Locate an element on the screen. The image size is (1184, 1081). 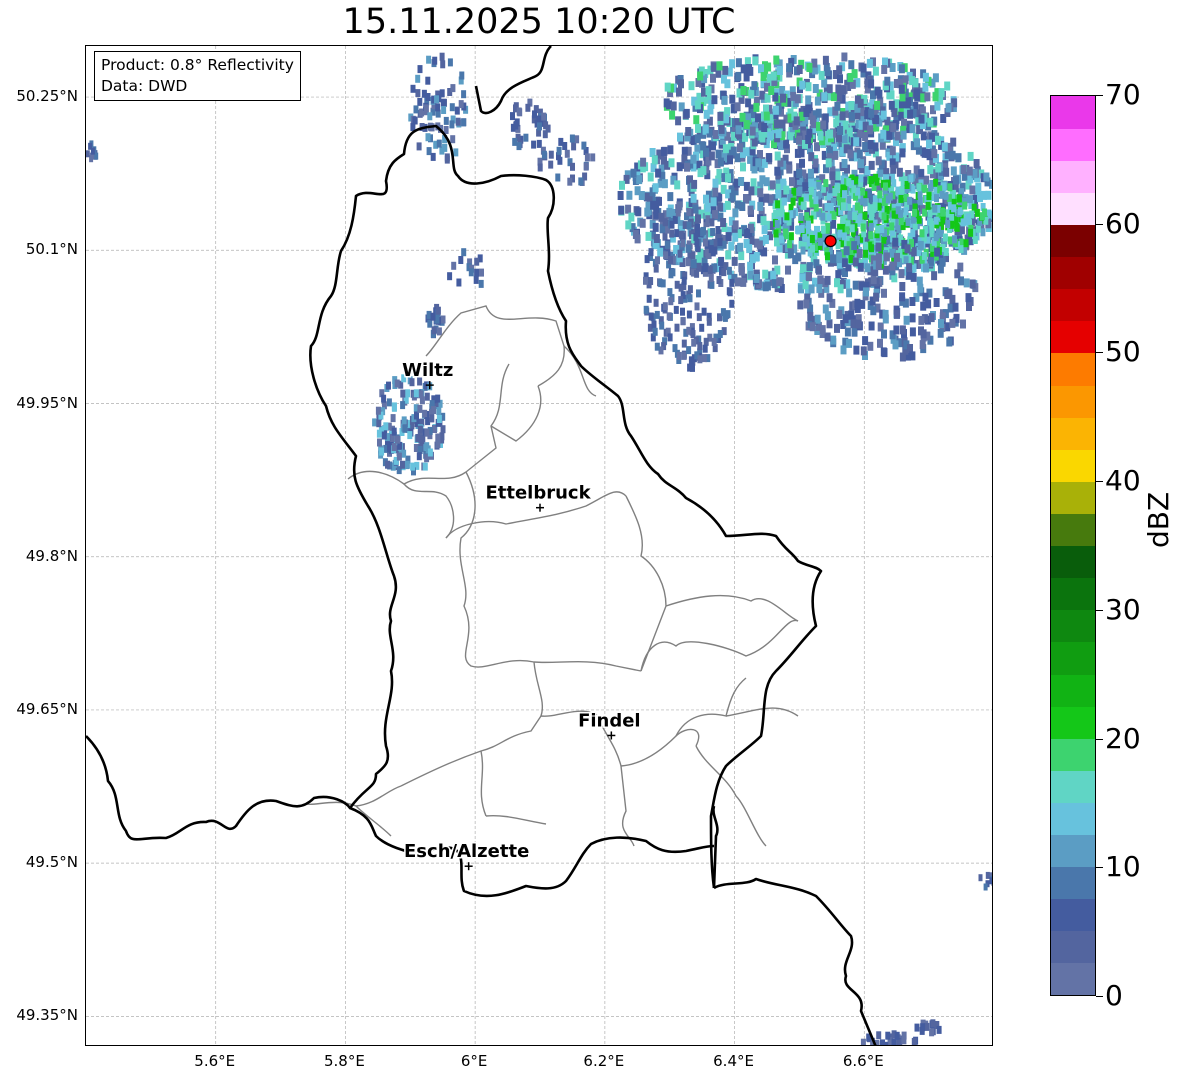
colorbar-tick-label: 20 is located at coordinates (1123, 738).